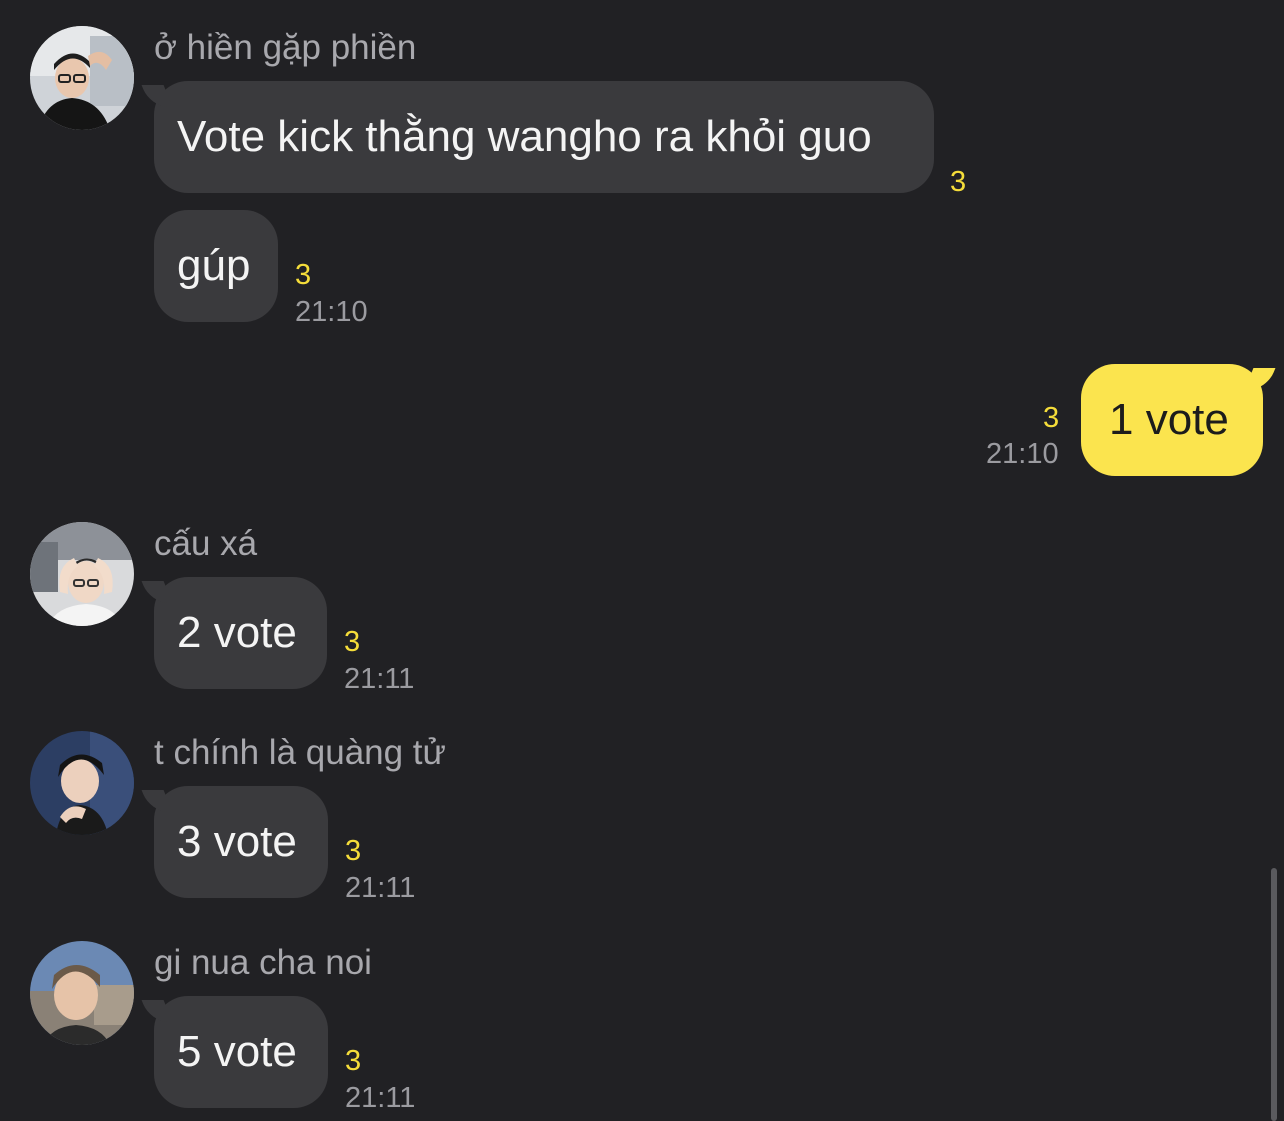  I want to click on message-bubble: 5 vote, so click(241, 1052).